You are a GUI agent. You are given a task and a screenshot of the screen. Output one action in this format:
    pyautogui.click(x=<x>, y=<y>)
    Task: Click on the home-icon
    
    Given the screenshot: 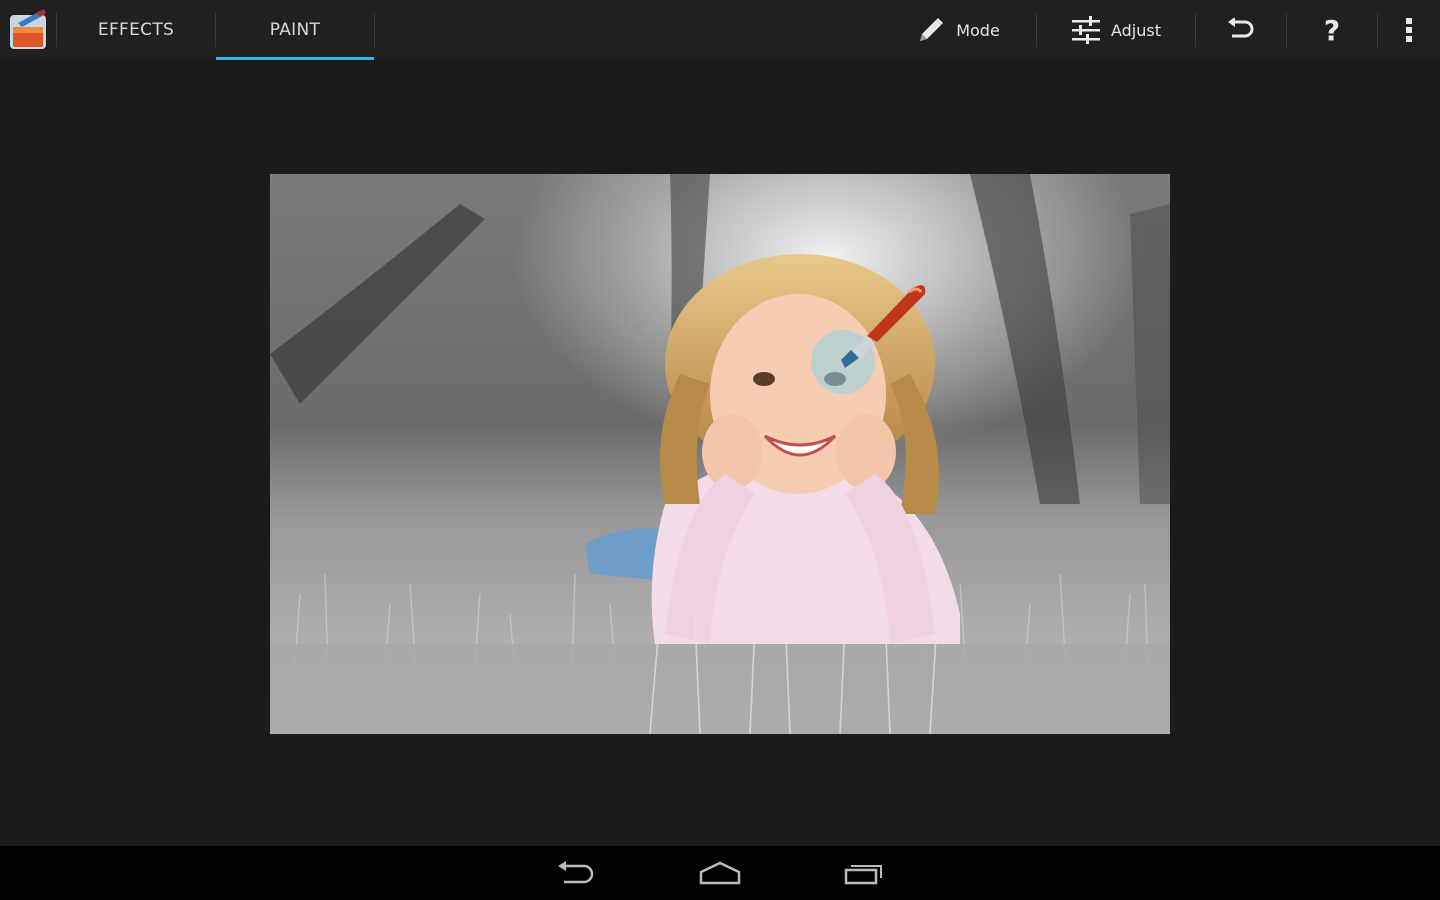 What is the action you would take?
    pyautogui.click(x=720, y=873)
    